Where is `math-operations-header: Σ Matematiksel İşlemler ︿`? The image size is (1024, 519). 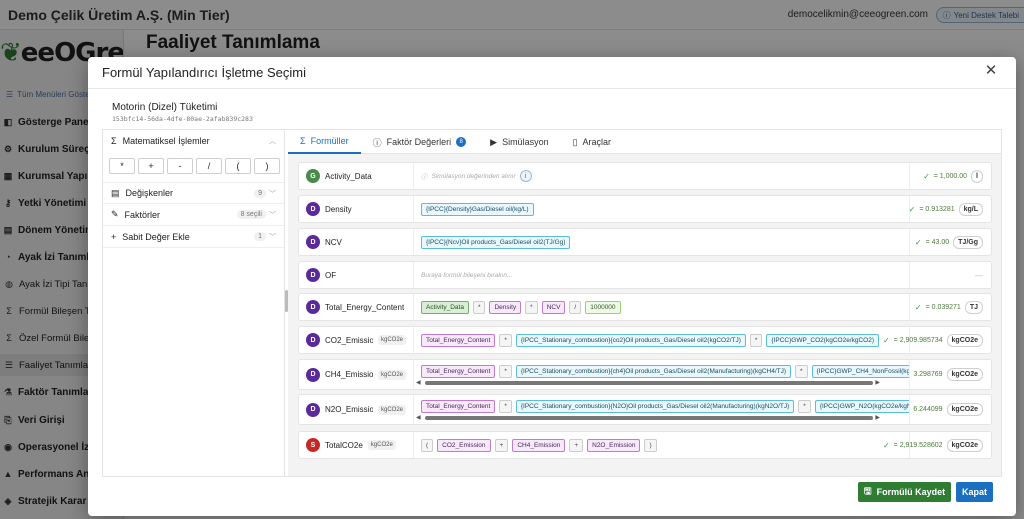
math-operations-header: Σ Matematiksel İşlemler ︿ is located at coordinates (193, 141).